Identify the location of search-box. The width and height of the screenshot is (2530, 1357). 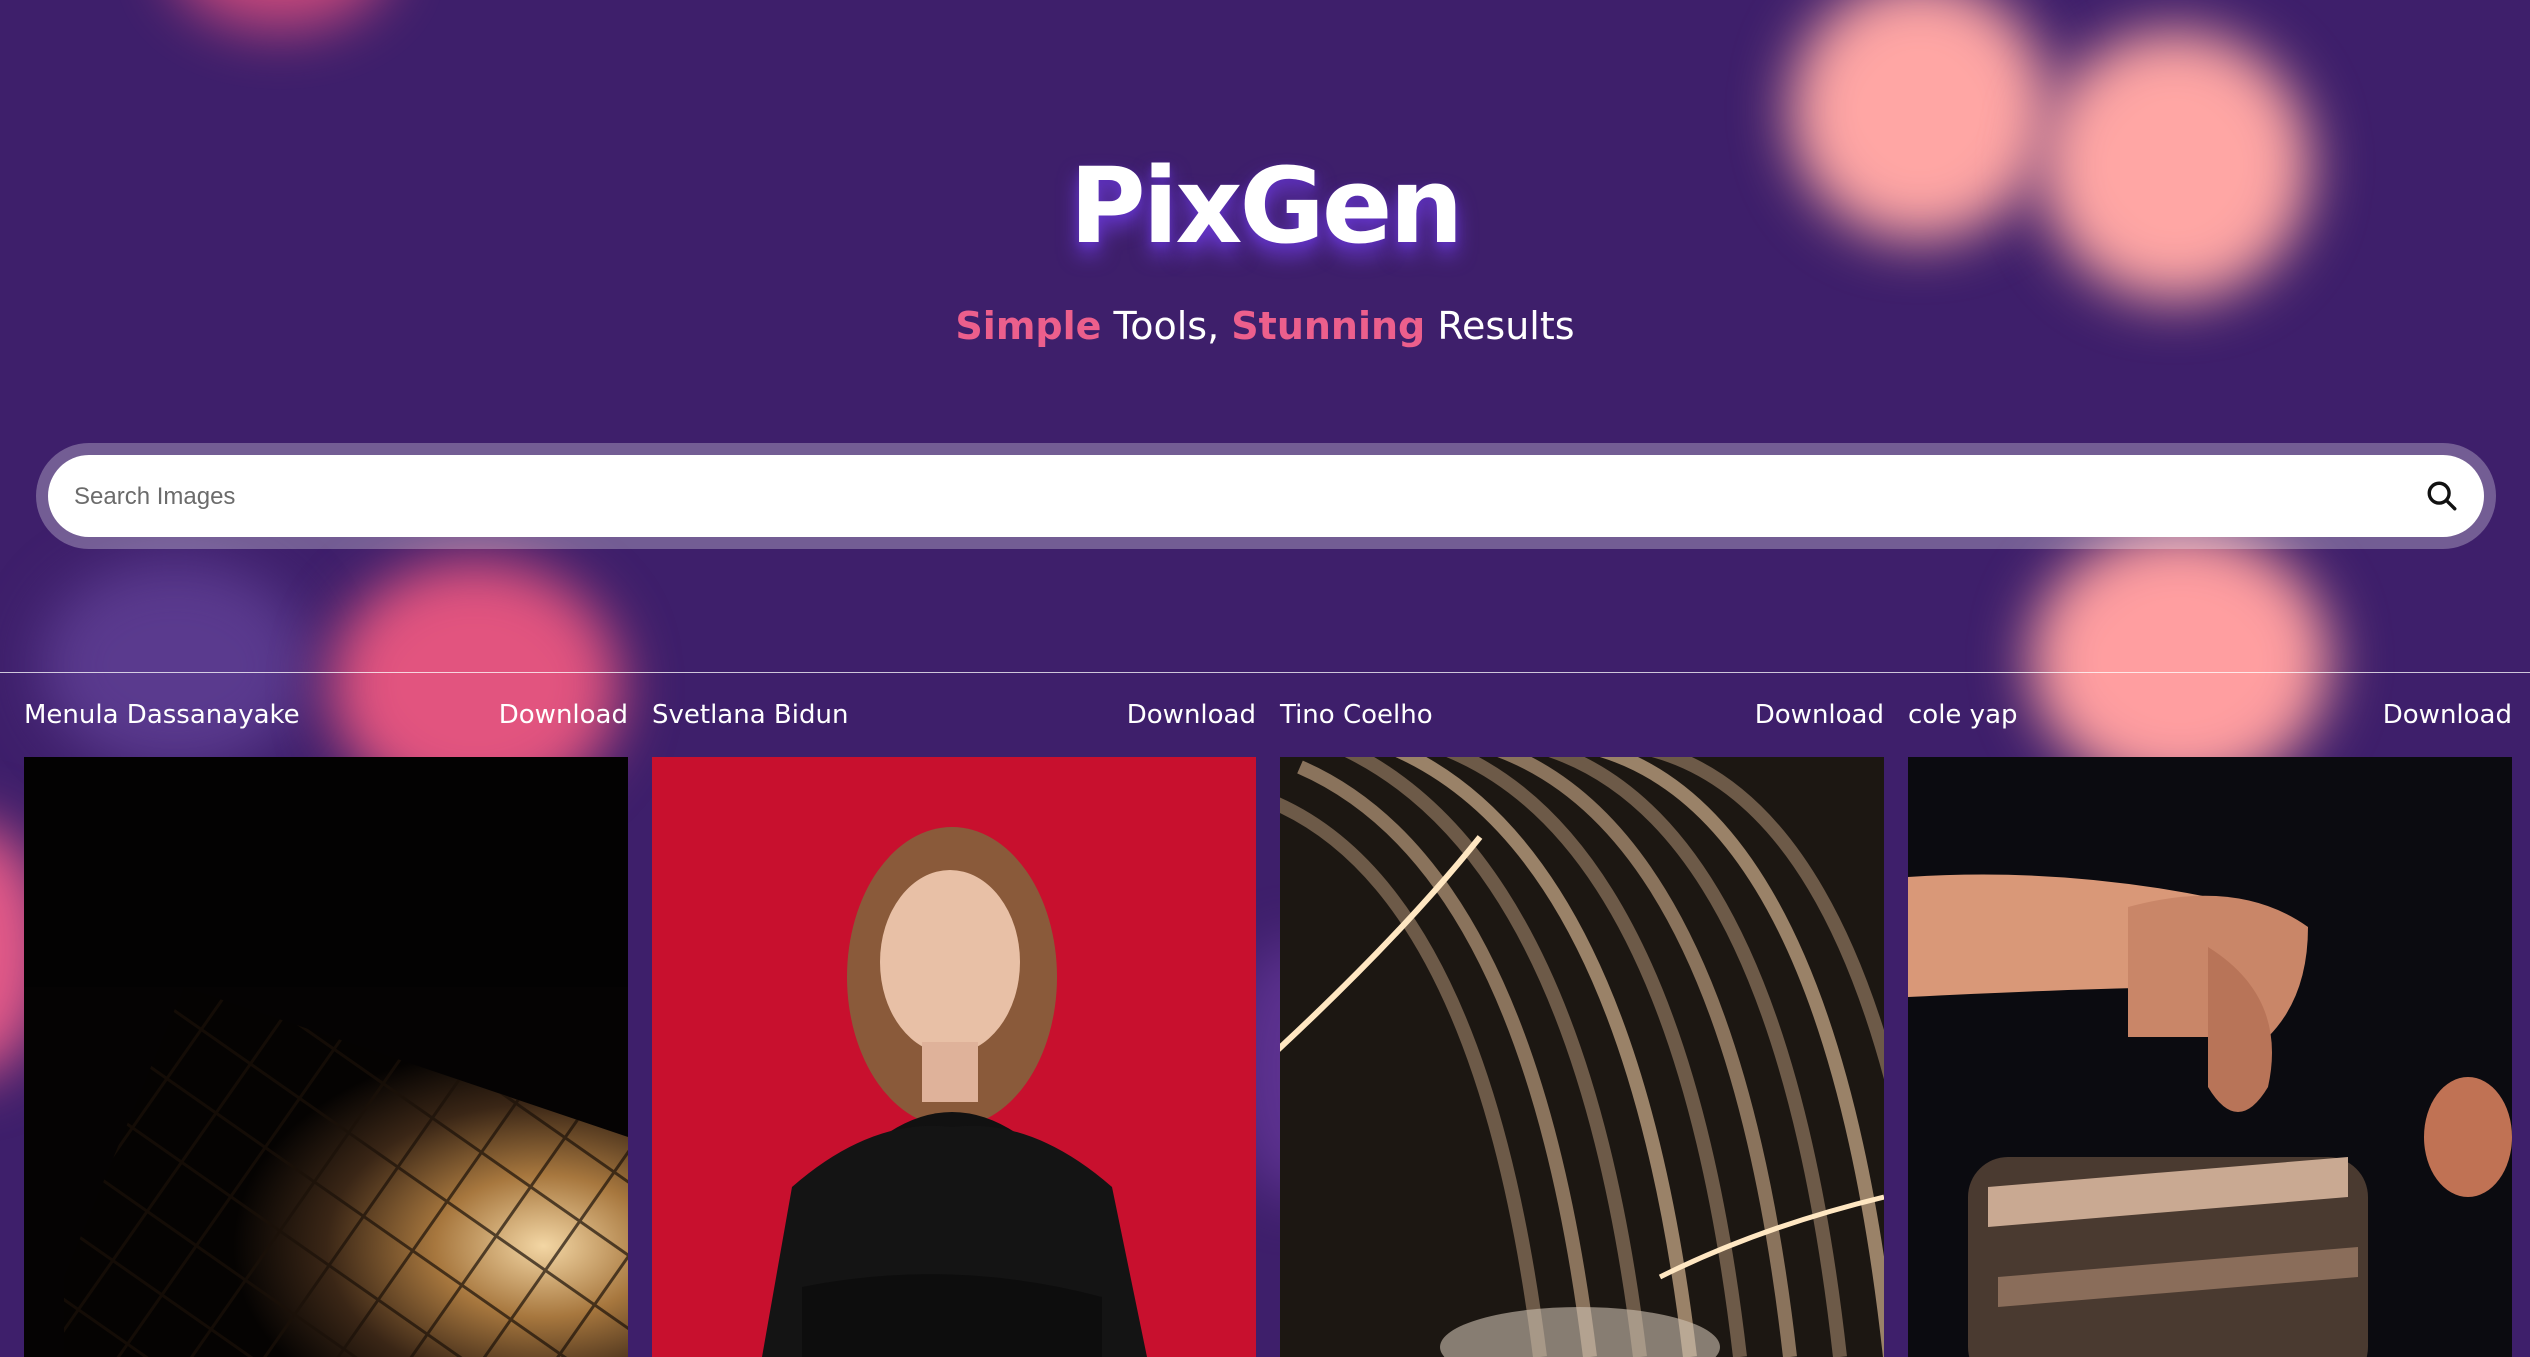
(1266, 497).